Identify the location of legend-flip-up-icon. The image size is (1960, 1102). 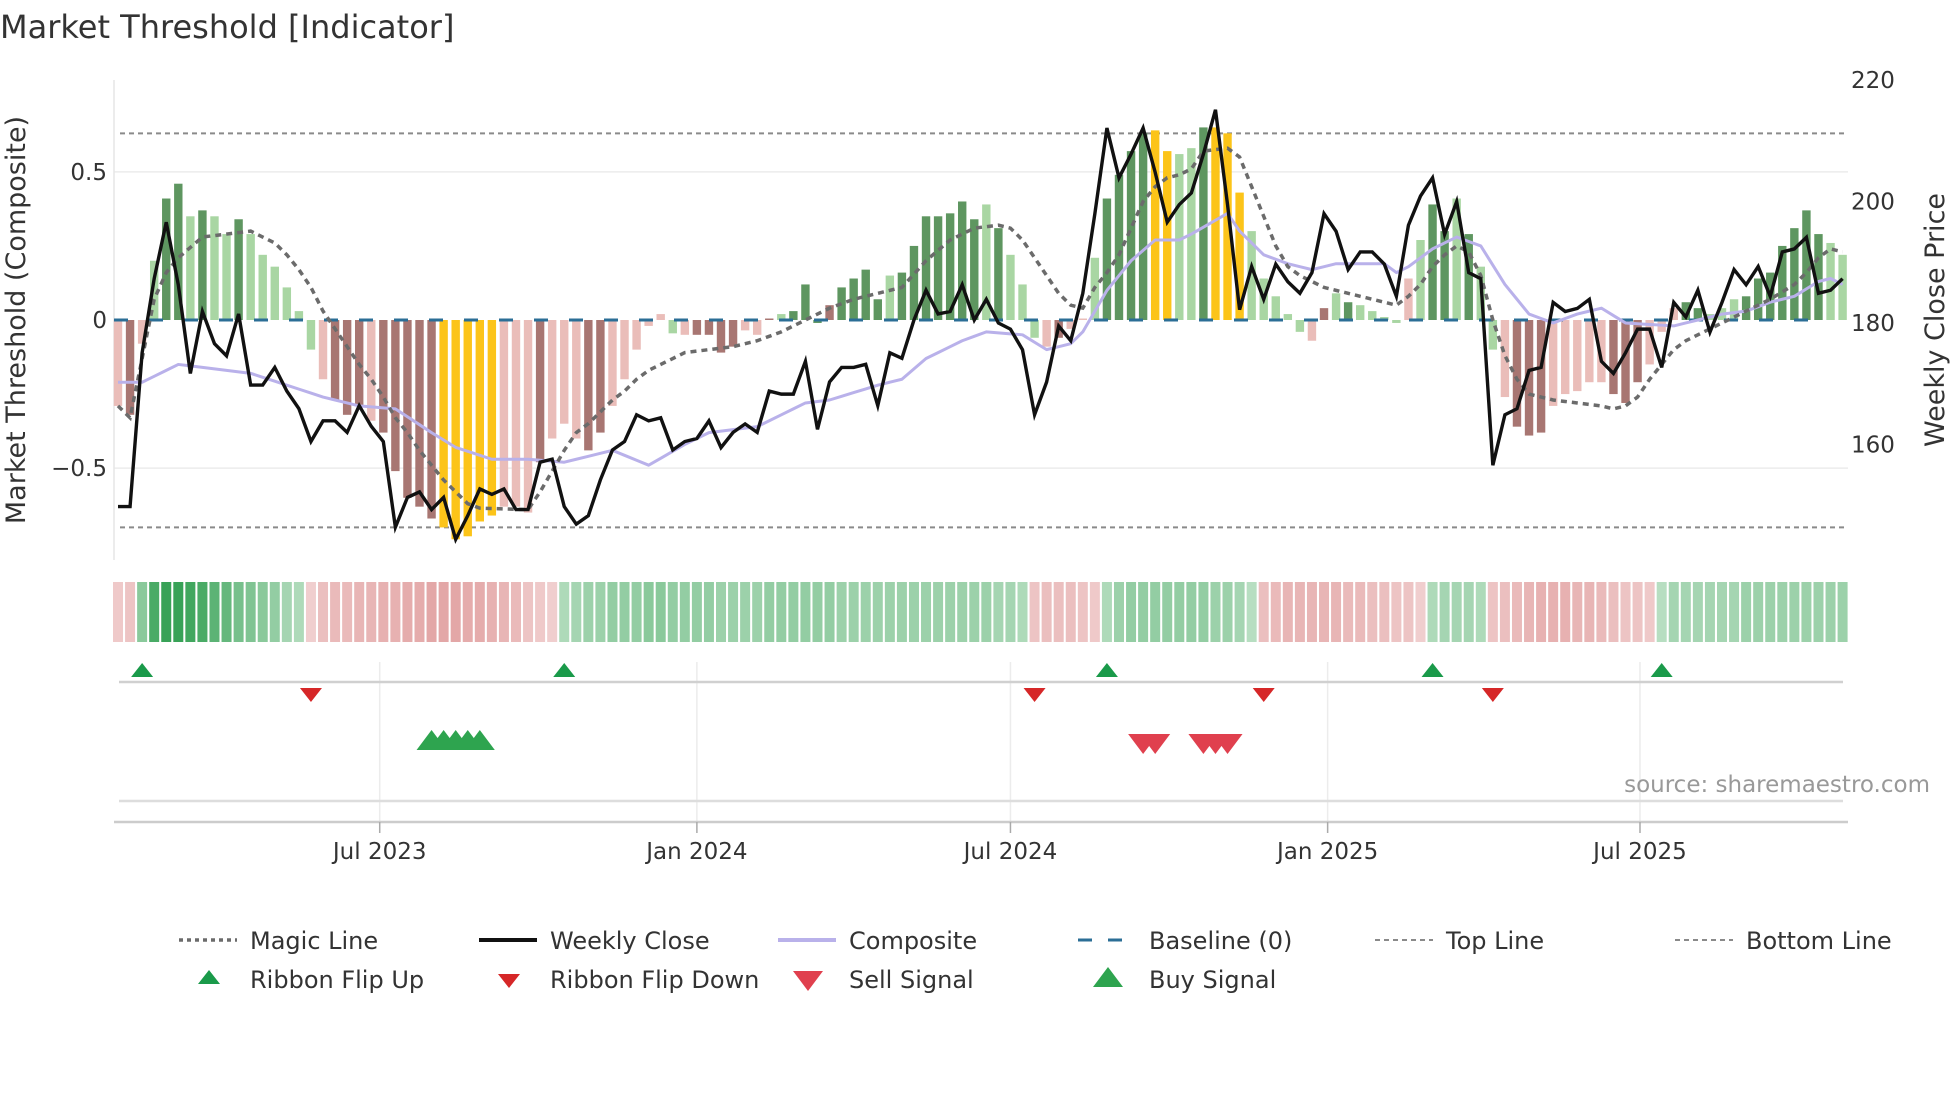
(209, 977).